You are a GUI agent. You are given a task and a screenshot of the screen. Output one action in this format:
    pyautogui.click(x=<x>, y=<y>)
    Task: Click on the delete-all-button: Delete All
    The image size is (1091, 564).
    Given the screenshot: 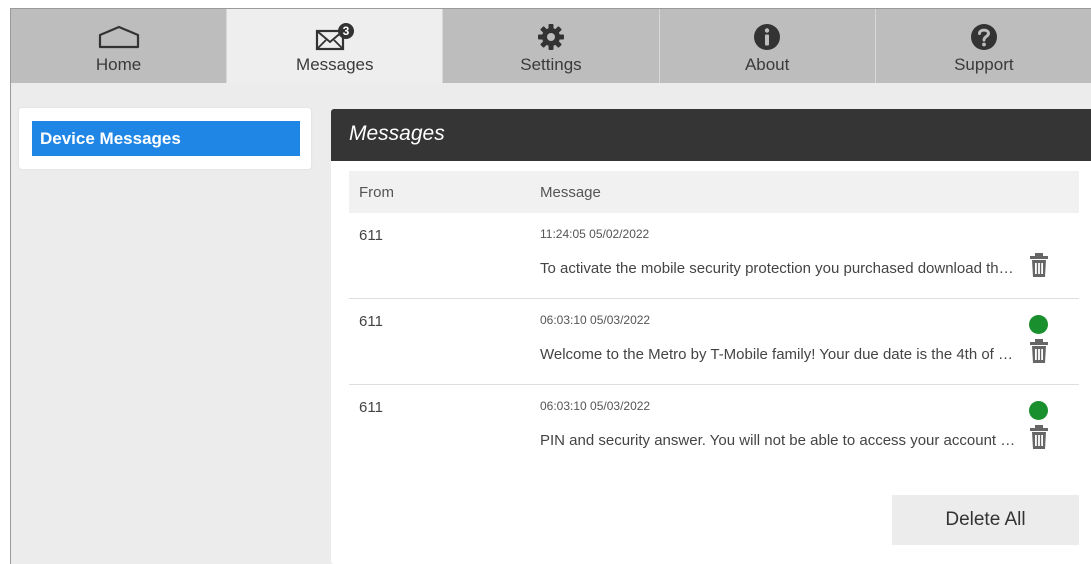 What is the action you would take?
    pyautogui.click(x=985, y=520)
    